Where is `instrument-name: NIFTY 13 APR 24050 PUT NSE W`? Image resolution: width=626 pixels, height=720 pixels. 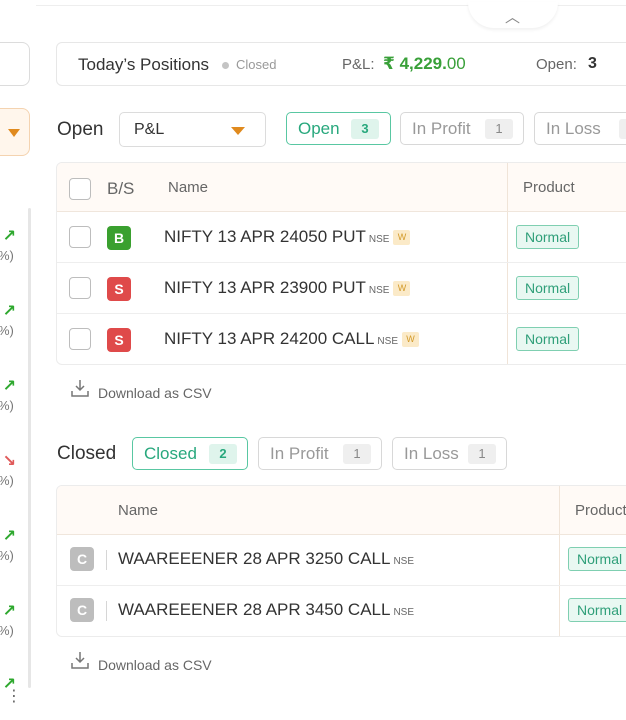 instrument-name: NIFTY 13 APR 24050 PUT NSE W is located at coordinates (287, 237).